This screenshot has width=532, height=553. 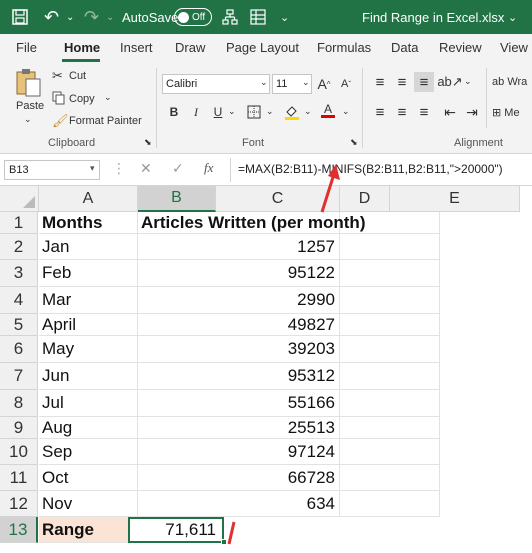 What do you see at coordinates (60, 121) in the screenshot?
I see `format-painter-icon: 🖌` at bounding box center [60, 121].